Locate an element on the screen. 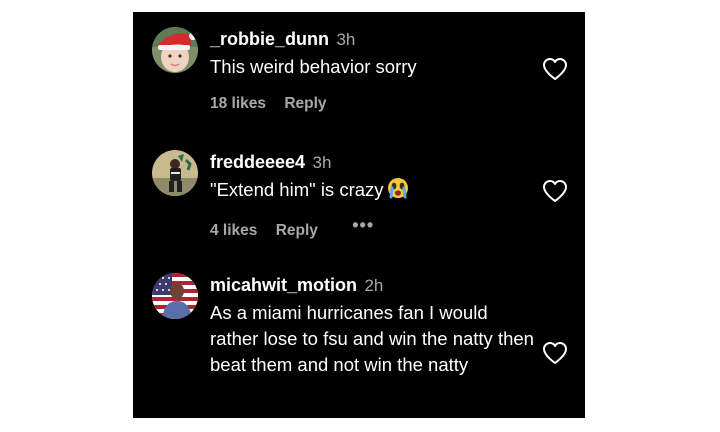  username-line: freddeeee4 3h is located at coordinates (270, 162).